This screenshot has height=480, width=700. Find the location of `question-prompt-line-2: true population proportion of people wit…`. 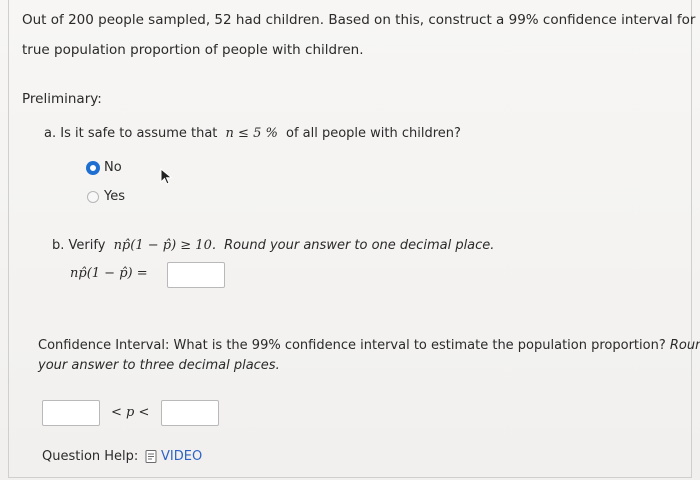

question-prompt-line-2: true population proportion of people wit… is located at coordinates (193, 50).